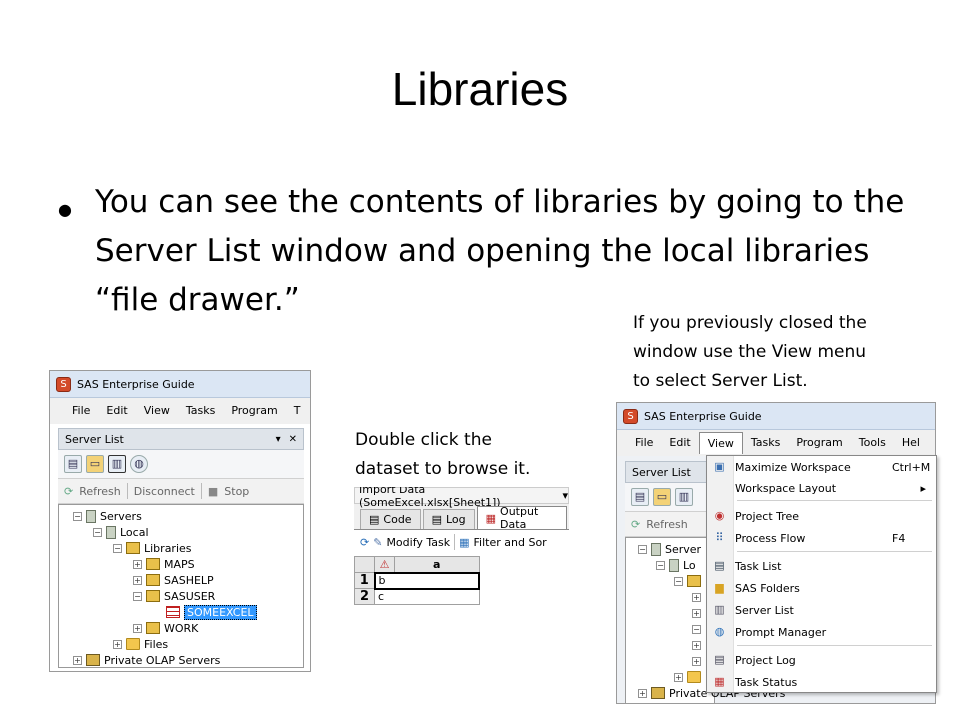 This screenshot has width=960, height=720. I want to click on menu-item-process-flow: ⠿ Process Flow F4, so click(821, 538).